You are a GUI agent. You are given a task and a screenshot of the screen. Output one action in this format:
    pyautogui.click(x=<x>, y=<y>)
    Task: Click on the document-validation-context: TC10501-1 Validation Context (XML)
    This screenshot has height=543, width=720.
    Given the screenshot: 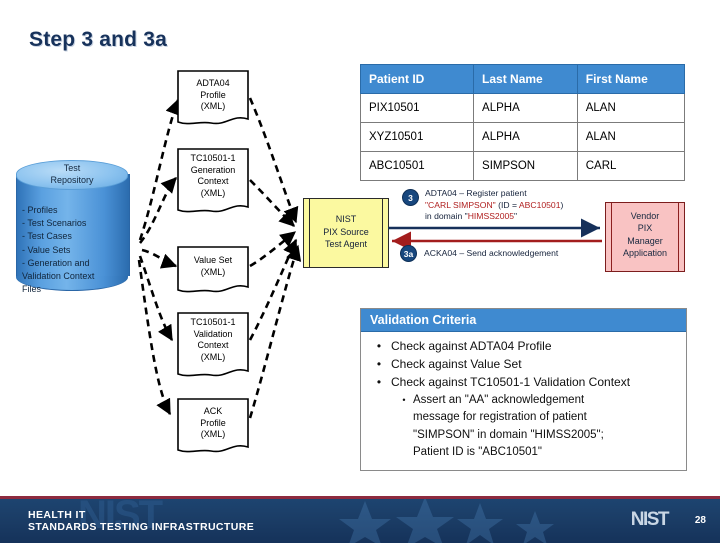 What is the action you would take?
    pyautogui.click(x=213, y=347)
    